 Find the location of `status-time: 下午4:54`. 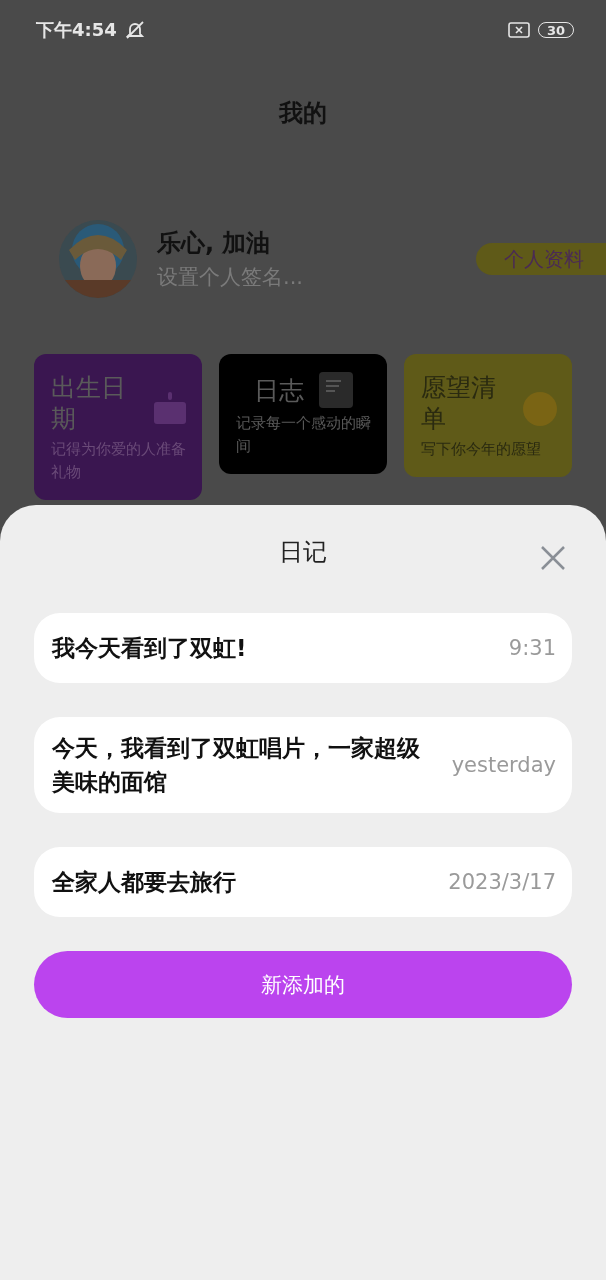

status-time: 下午4:54 is located at coordinates (76, 30).